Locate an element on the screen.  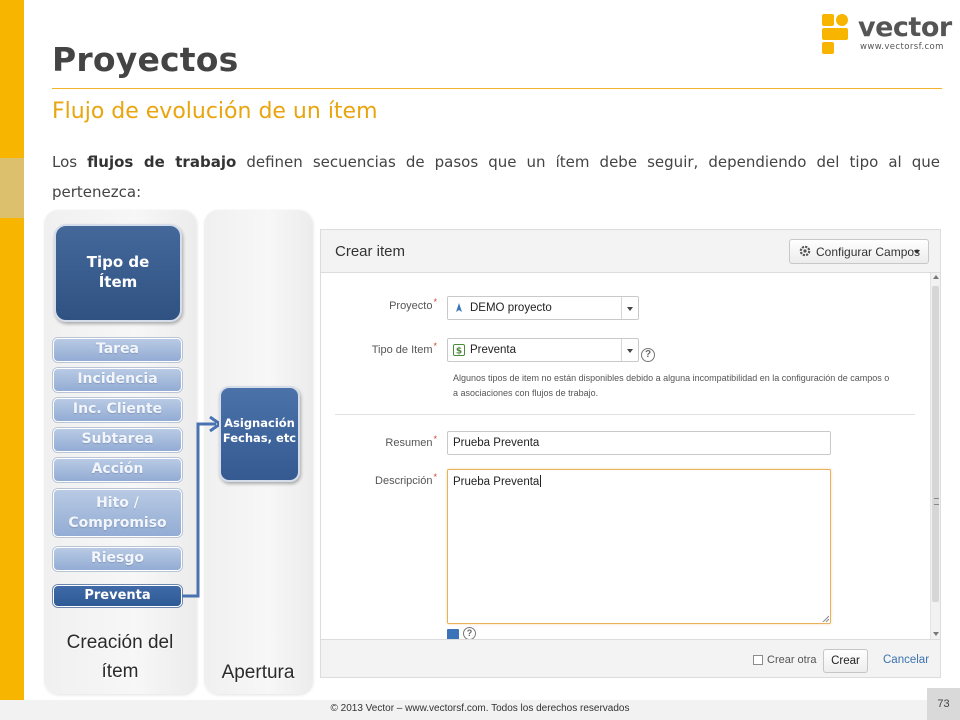
body-bold: flujos de trabajo is located at coordinates (162, 162).